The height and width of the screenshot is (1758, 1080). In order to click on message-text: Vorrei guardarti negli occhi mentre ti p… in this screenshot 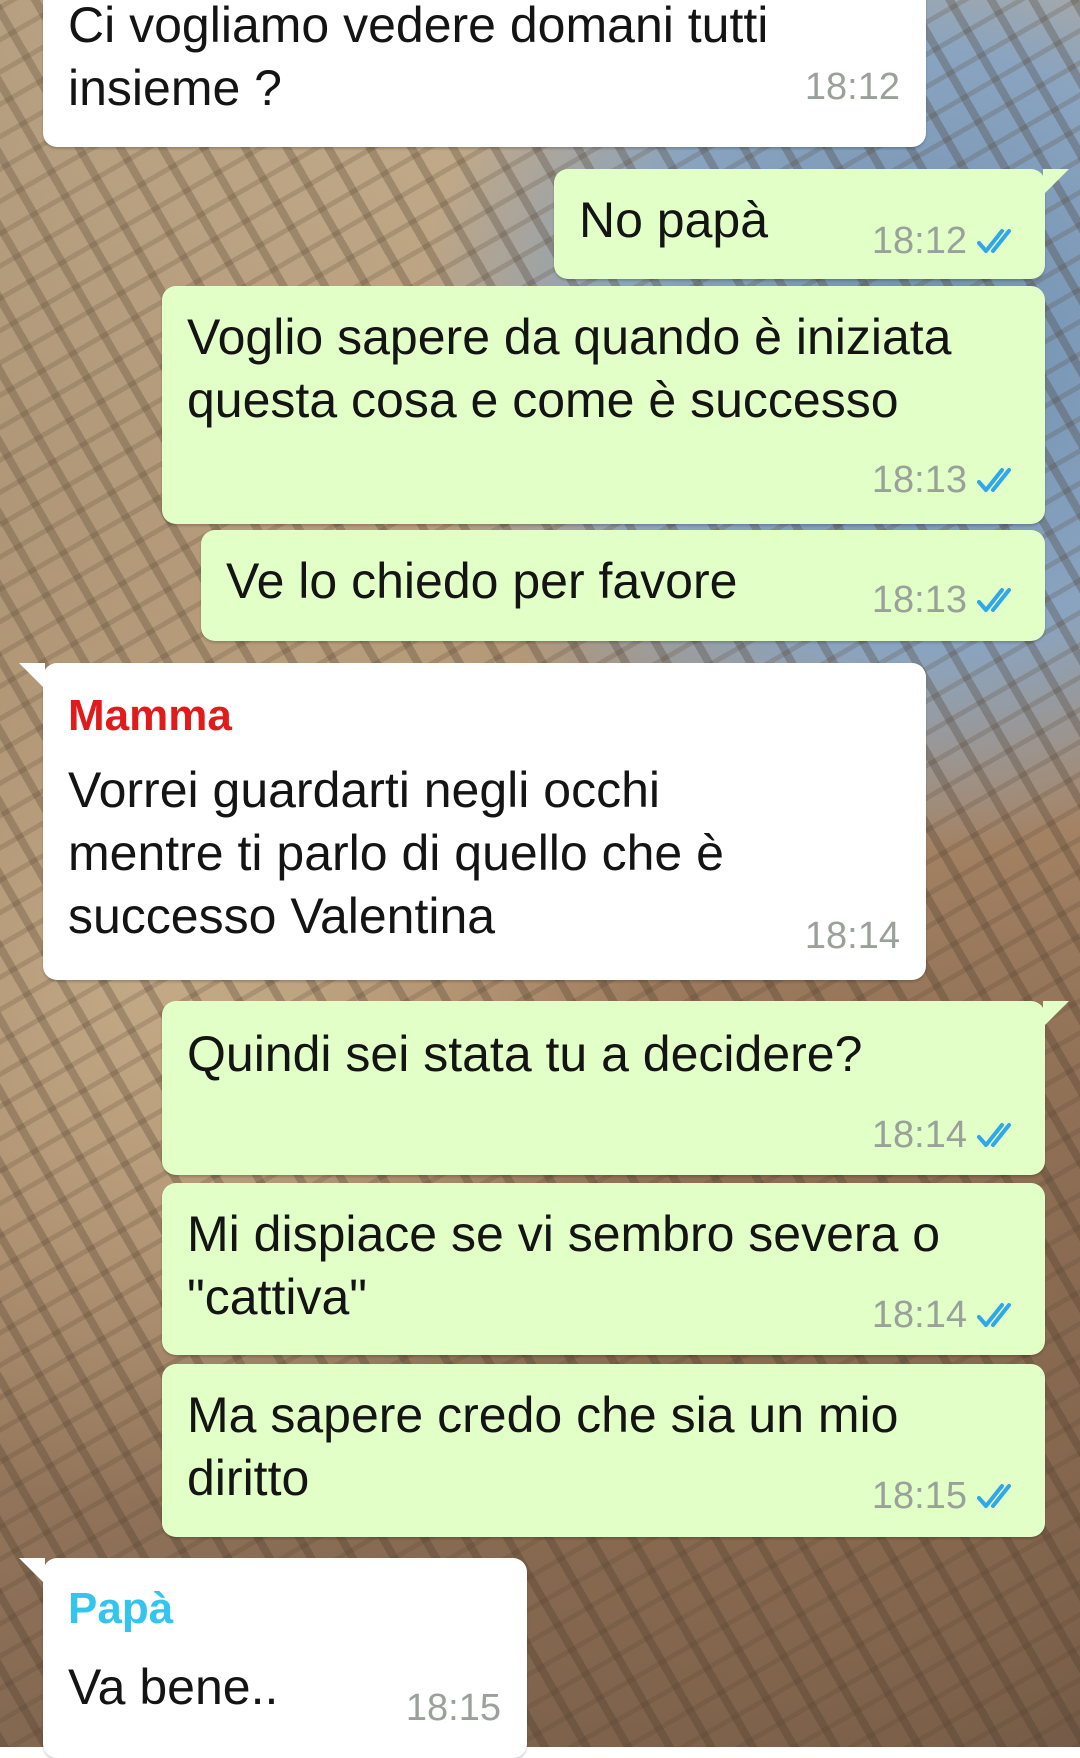, I will do `click(396, 853)`.